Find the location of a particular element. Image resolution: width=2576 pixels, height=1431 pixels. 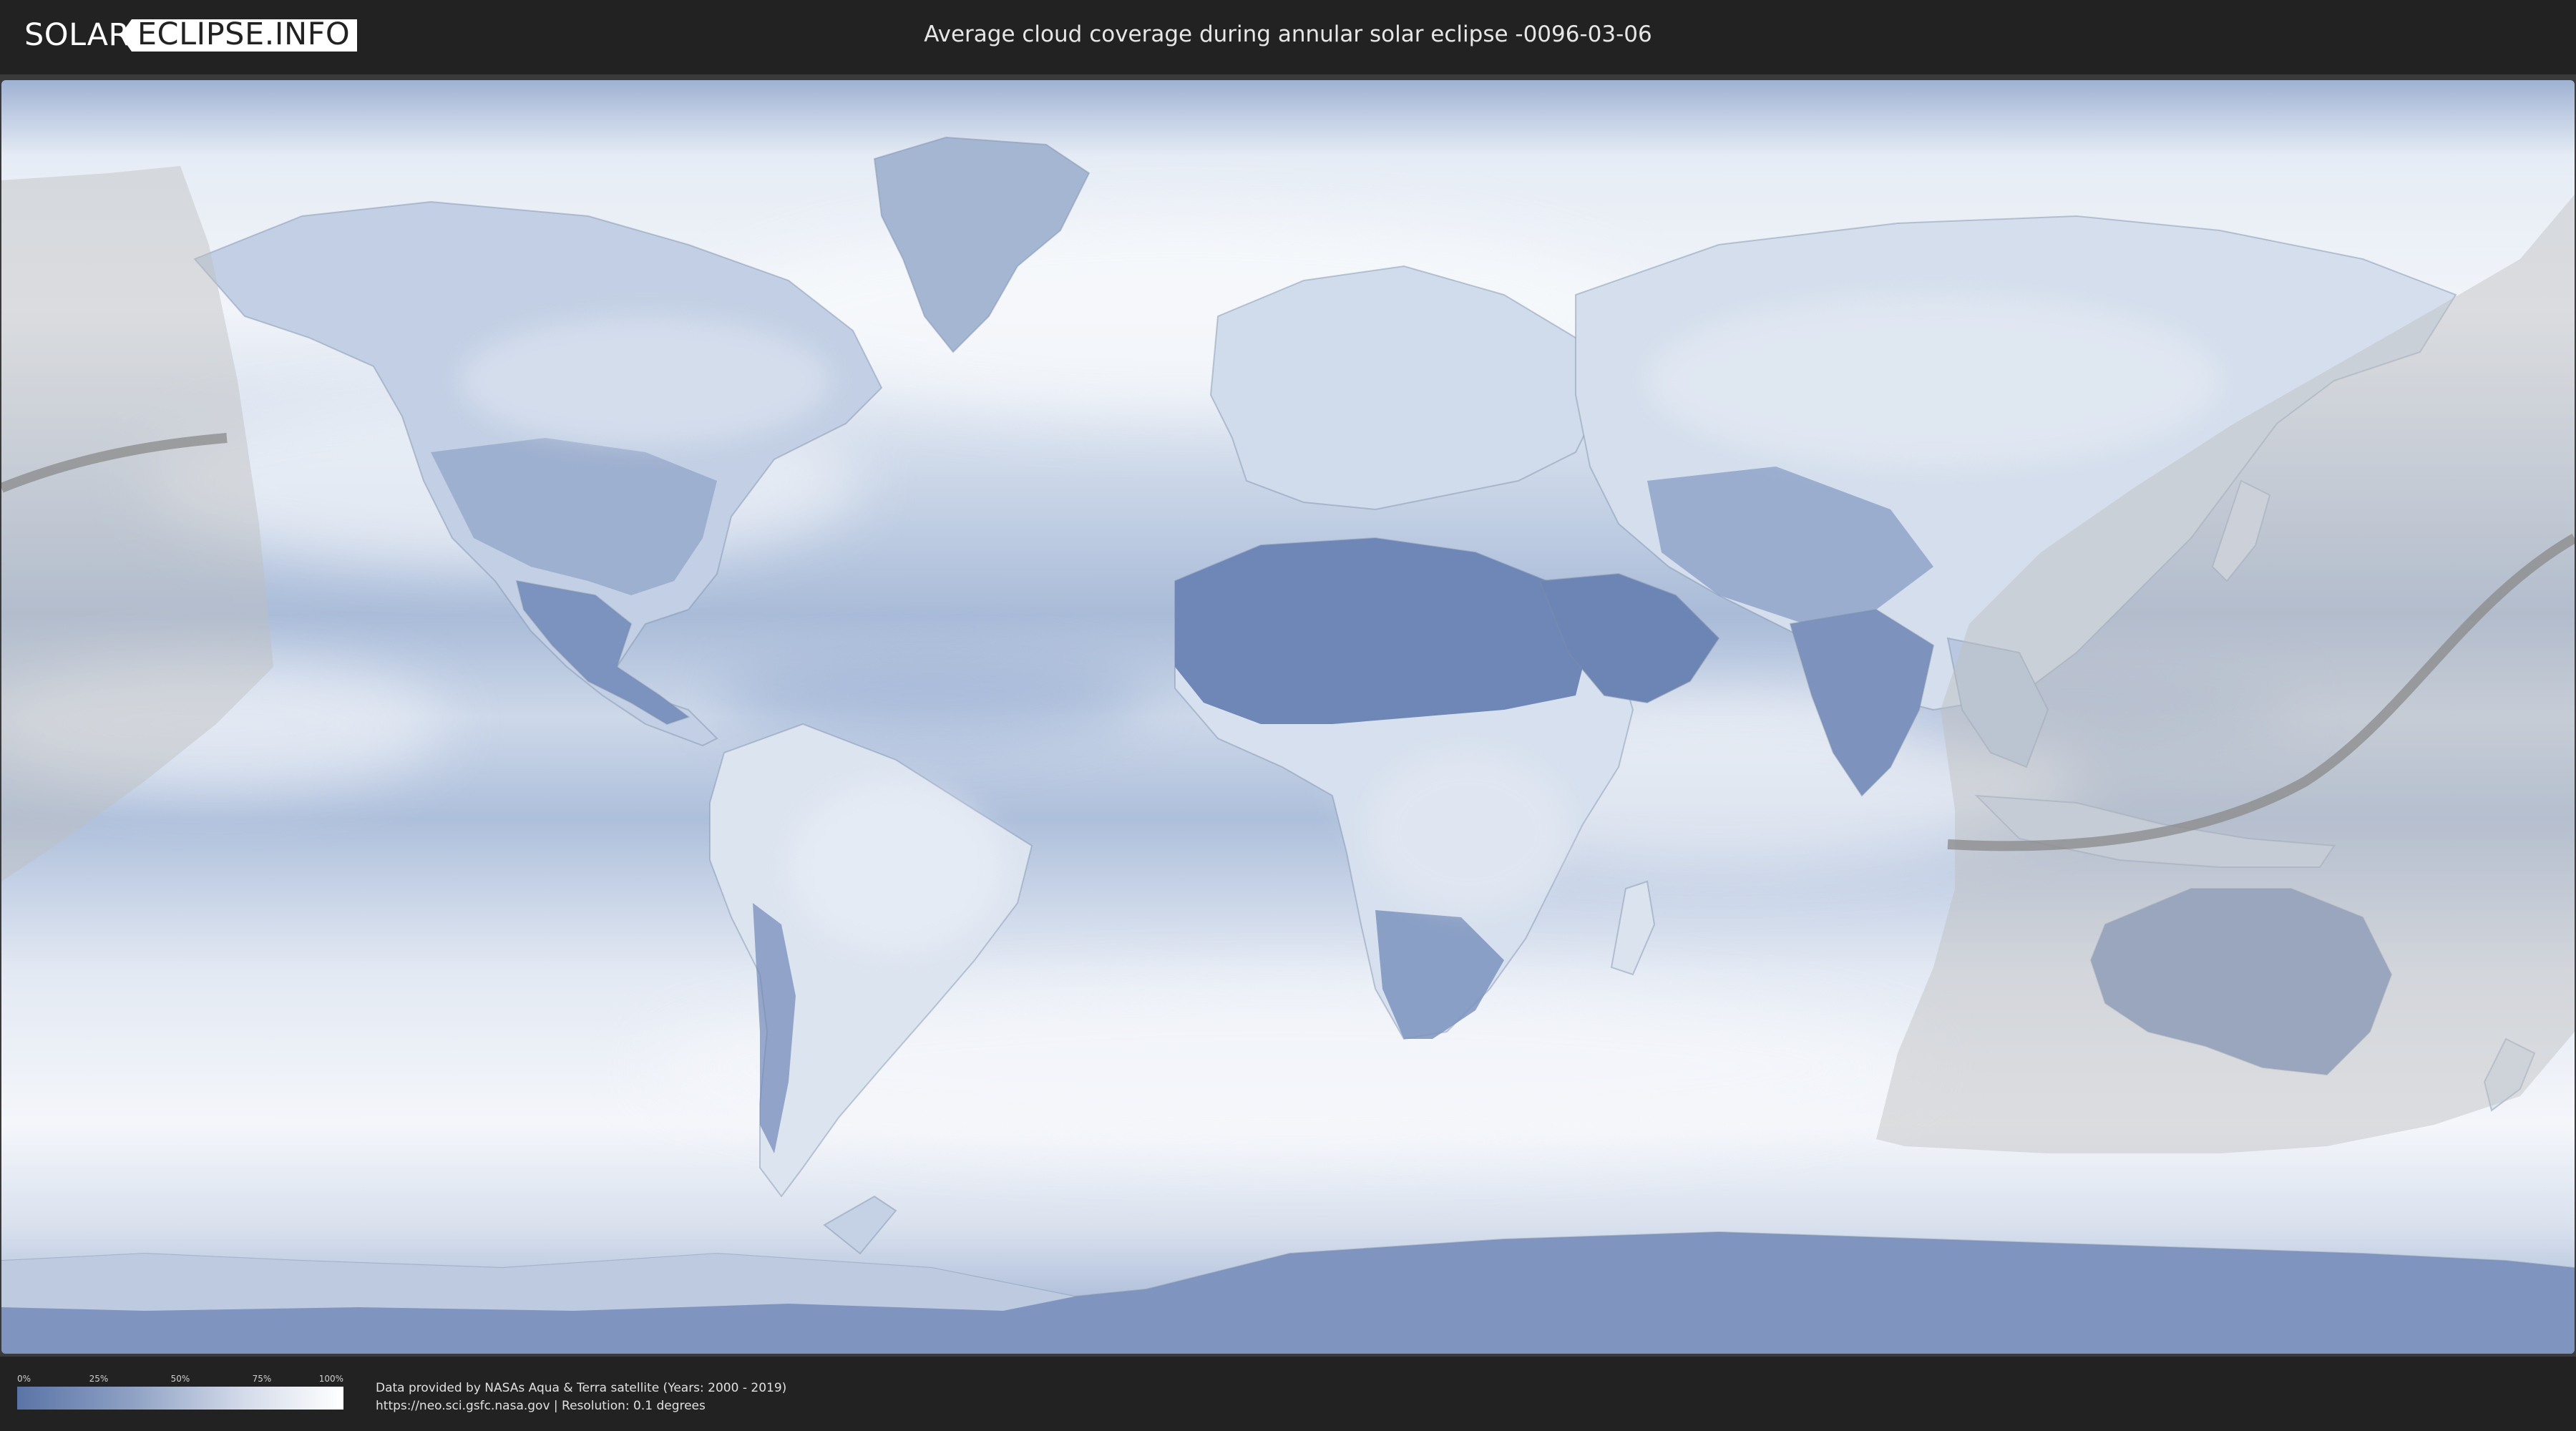

legend-tick-1: 25% is located at coordinates (99, 1379).